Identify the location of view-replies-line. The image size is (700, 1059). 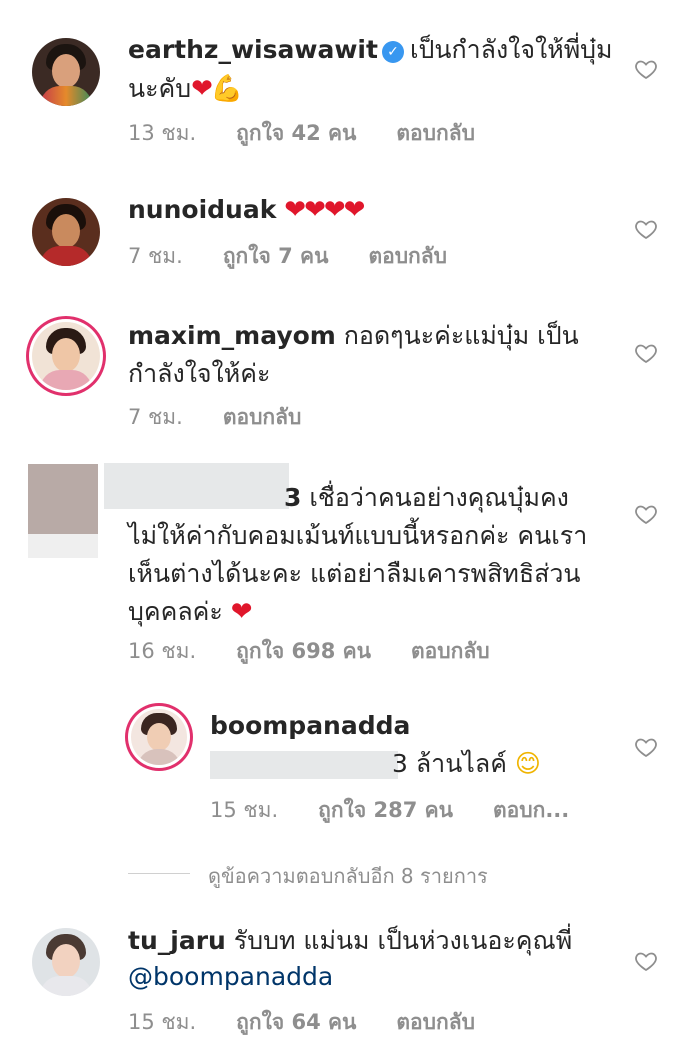
(159, 873).